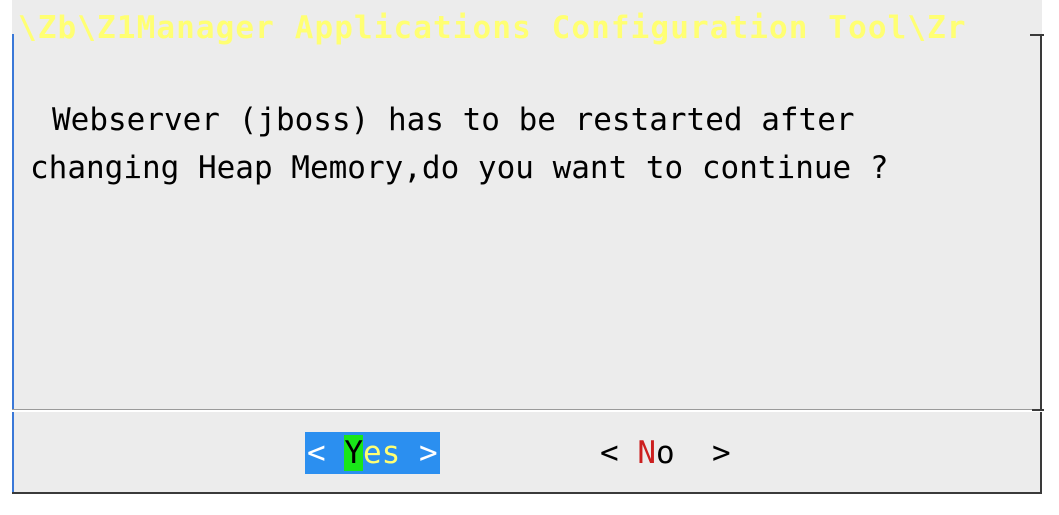 Image resolution: width=1059 pixels, height=515 pixels. I want to click on no-button: < No >, so click(665, 453).